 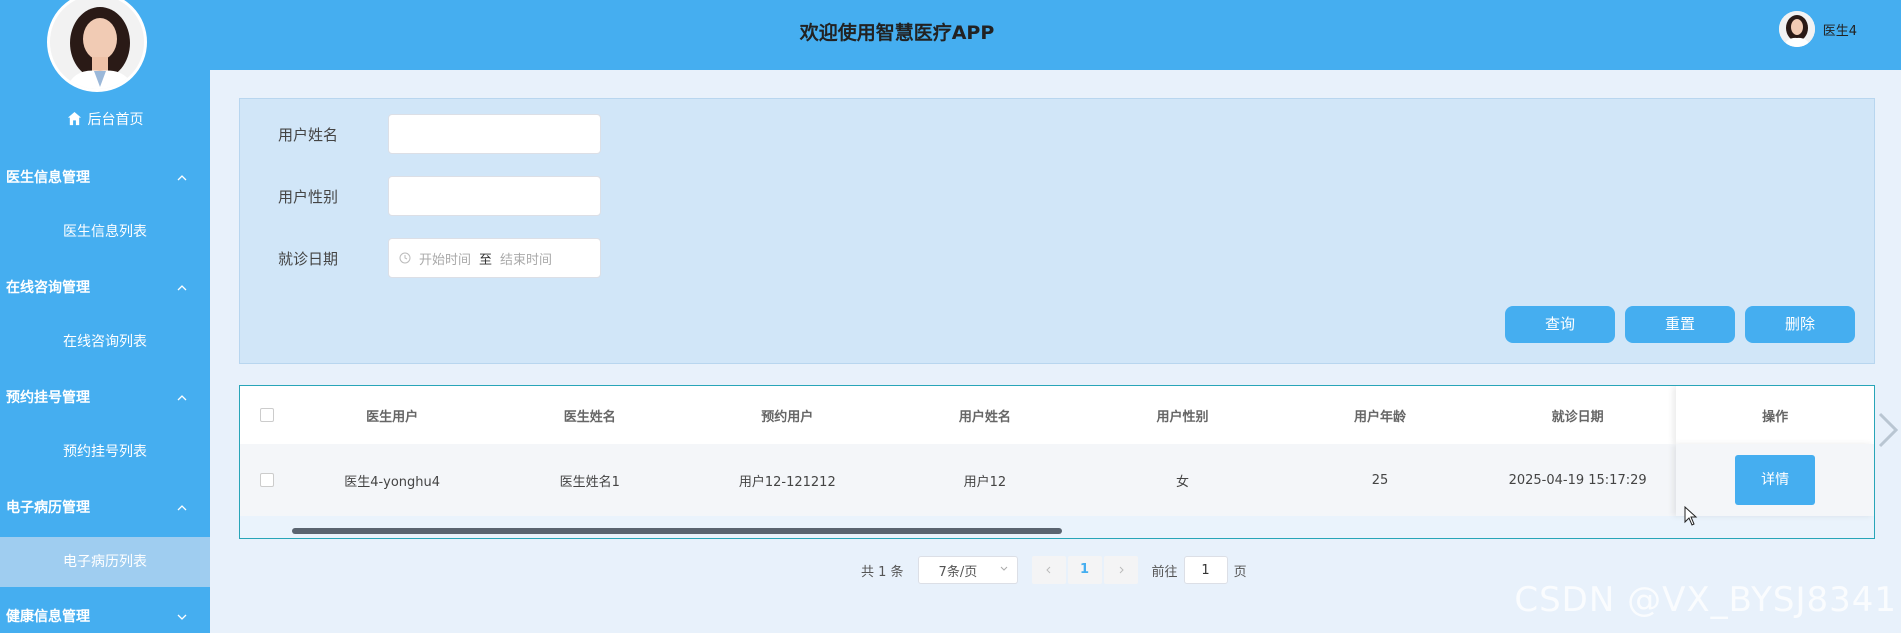 I want to click on row-select-cell, so click(x=266, y=480).